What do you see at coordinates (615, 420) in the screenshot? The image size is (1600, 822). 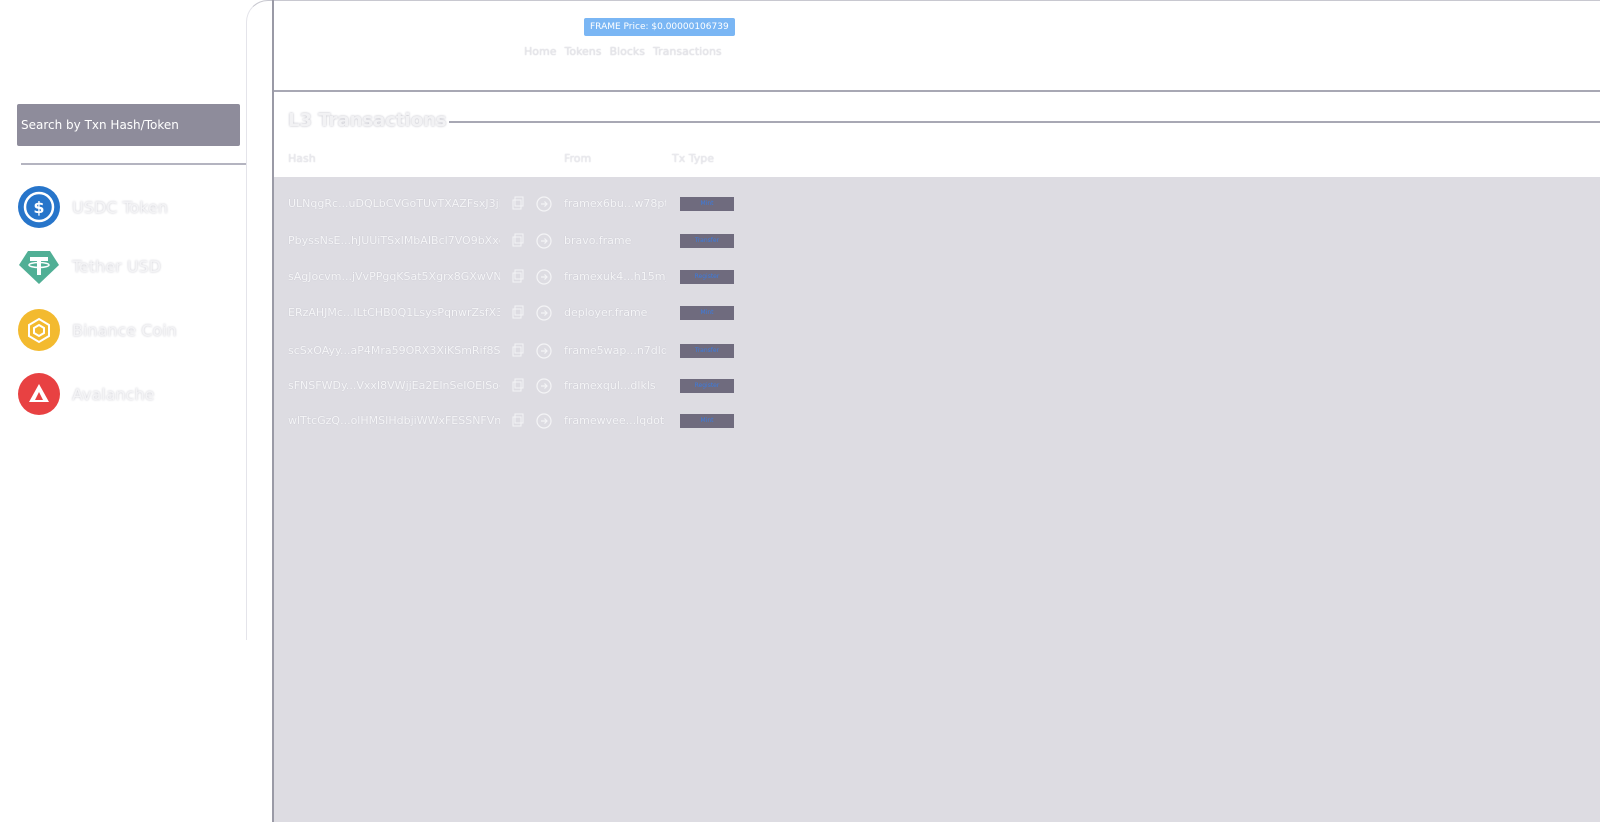 I see `tx-from: framewvee...lqdot` at bounding box center [615, 420].